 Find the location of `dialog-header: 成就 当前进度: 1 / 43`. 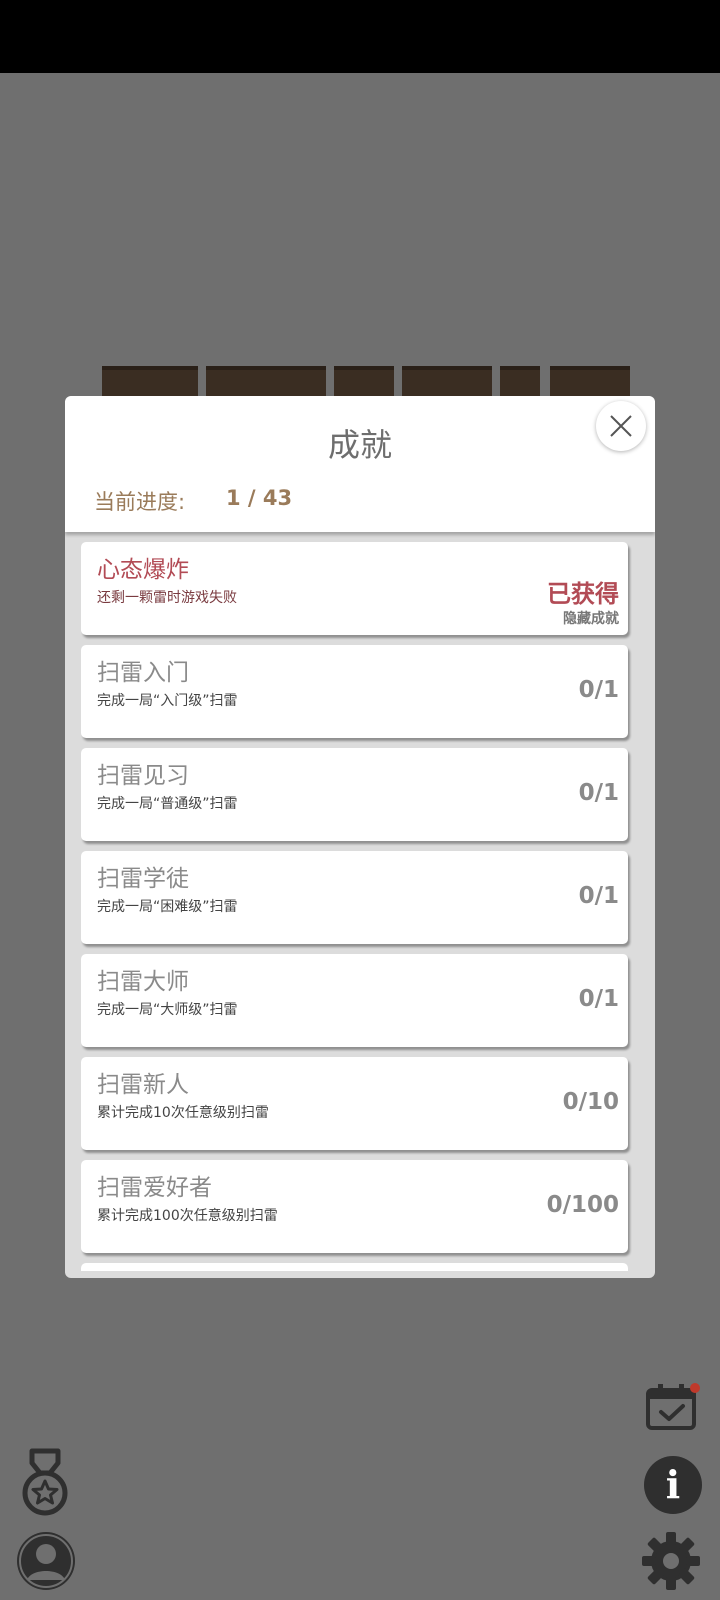

dialog-header: 成就 当前进度: 1 / 43 is located at coordinates (360, 464).